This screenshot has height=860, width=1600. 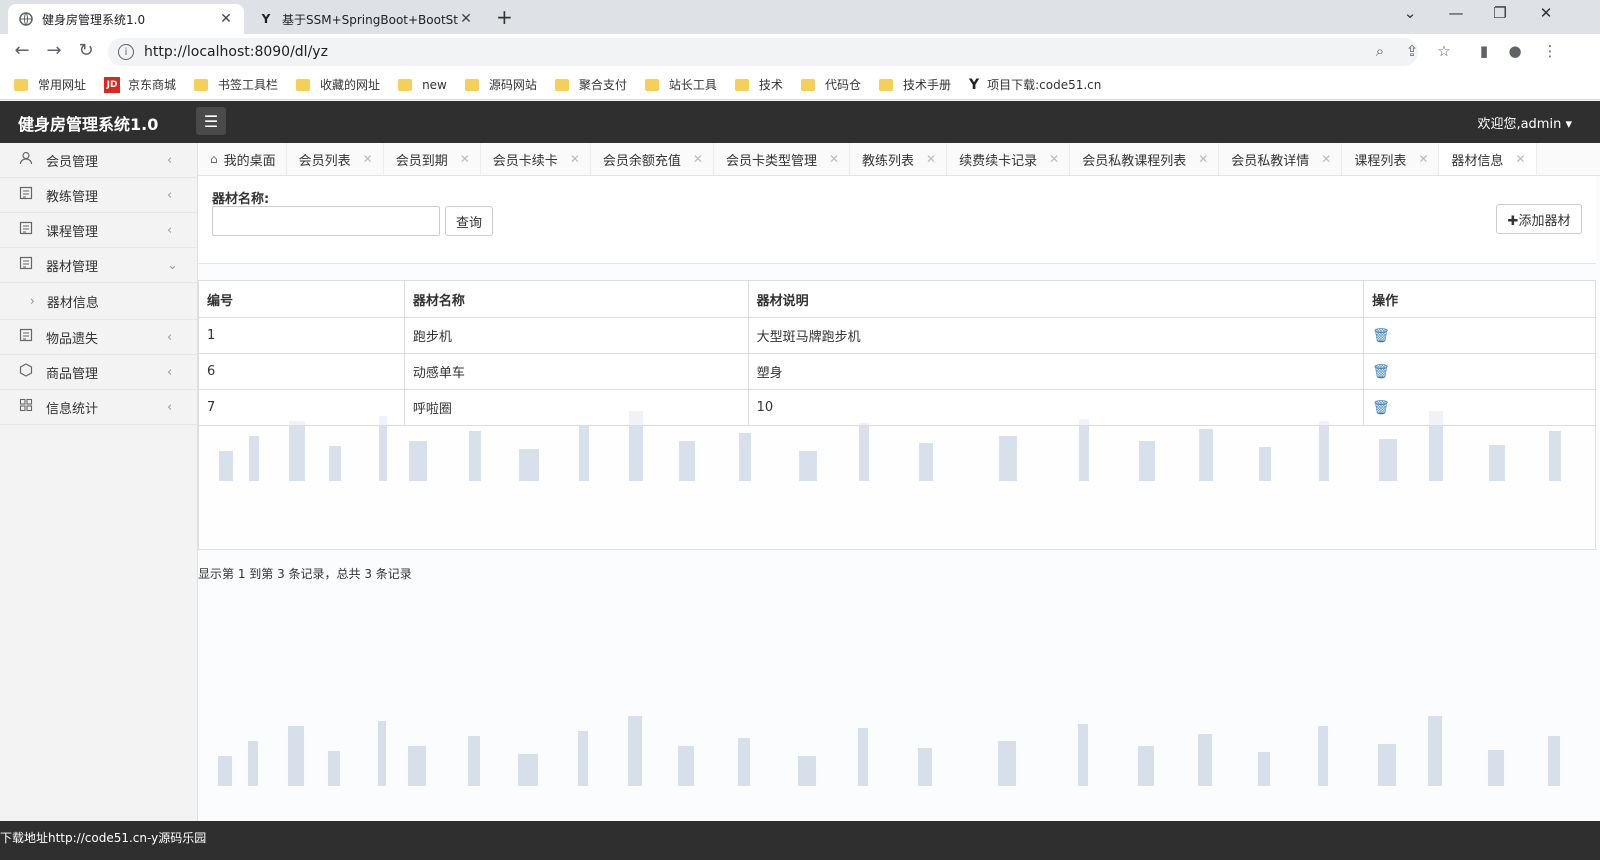 I want to click on tab-member-expiry: 会员到期 ✕, so click(x=432, y=159).